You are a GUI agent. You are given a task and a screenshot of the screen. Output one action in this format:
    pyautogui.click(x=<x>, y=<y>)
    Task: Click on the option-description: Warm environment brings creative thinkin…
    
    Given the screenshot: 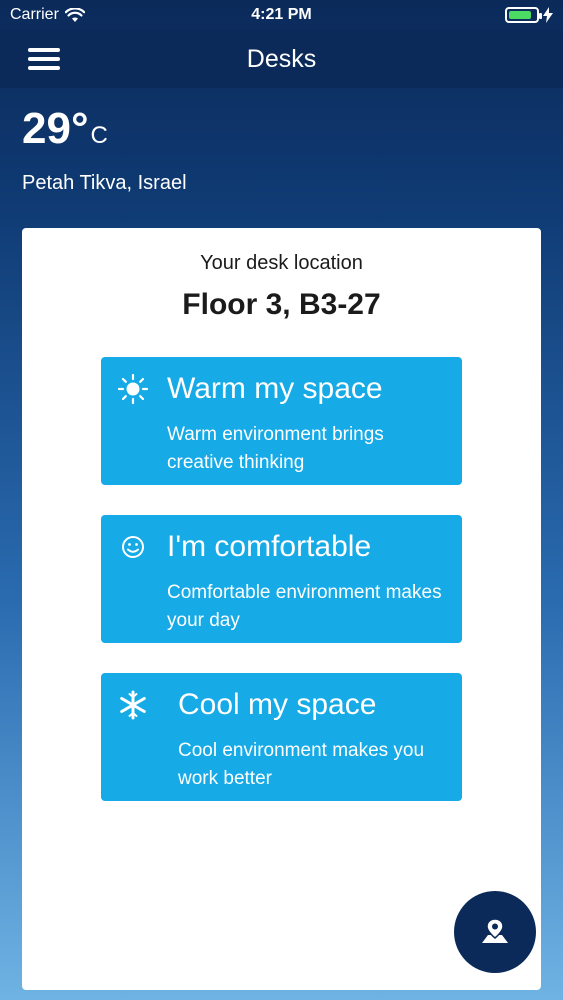 What is the action you would take?
    pyautogui.click(x=275, y=448)
    